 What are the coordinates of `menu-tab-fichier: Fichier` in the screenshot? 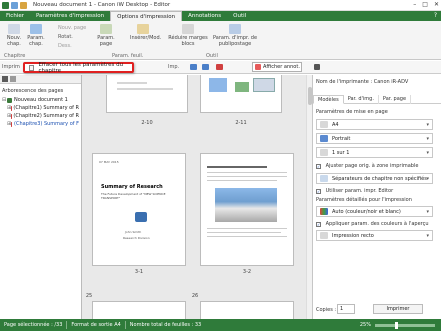 It's located at (15, 16).